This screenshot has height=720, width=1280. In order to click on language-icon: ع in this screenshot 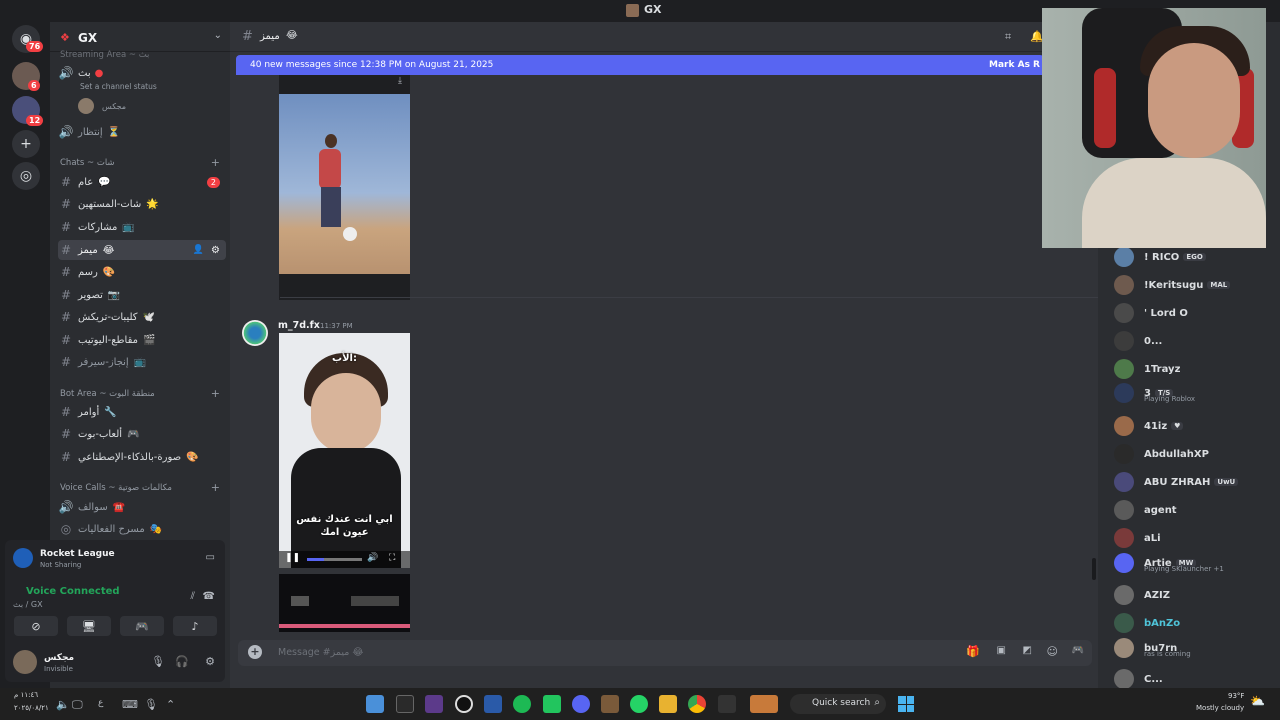, I will do `click(100, 703)`.